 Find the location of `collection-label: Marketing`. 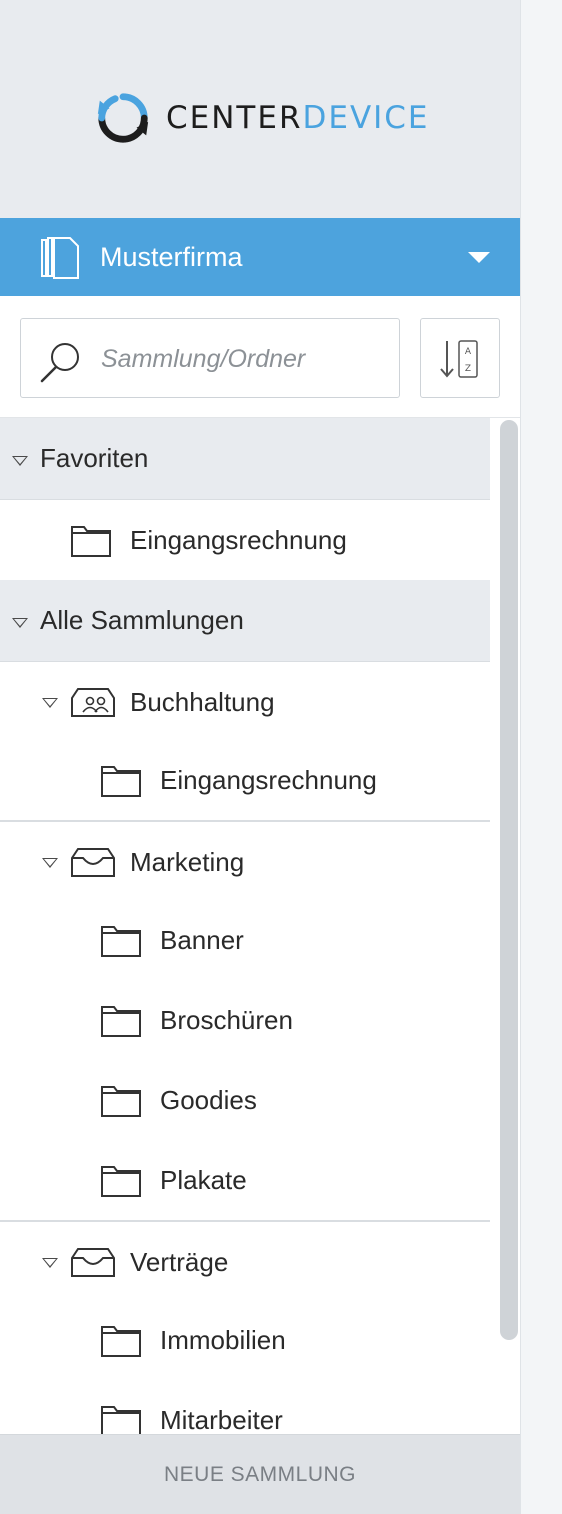

collection-label: Marketing is located at coordinates (187, 861).